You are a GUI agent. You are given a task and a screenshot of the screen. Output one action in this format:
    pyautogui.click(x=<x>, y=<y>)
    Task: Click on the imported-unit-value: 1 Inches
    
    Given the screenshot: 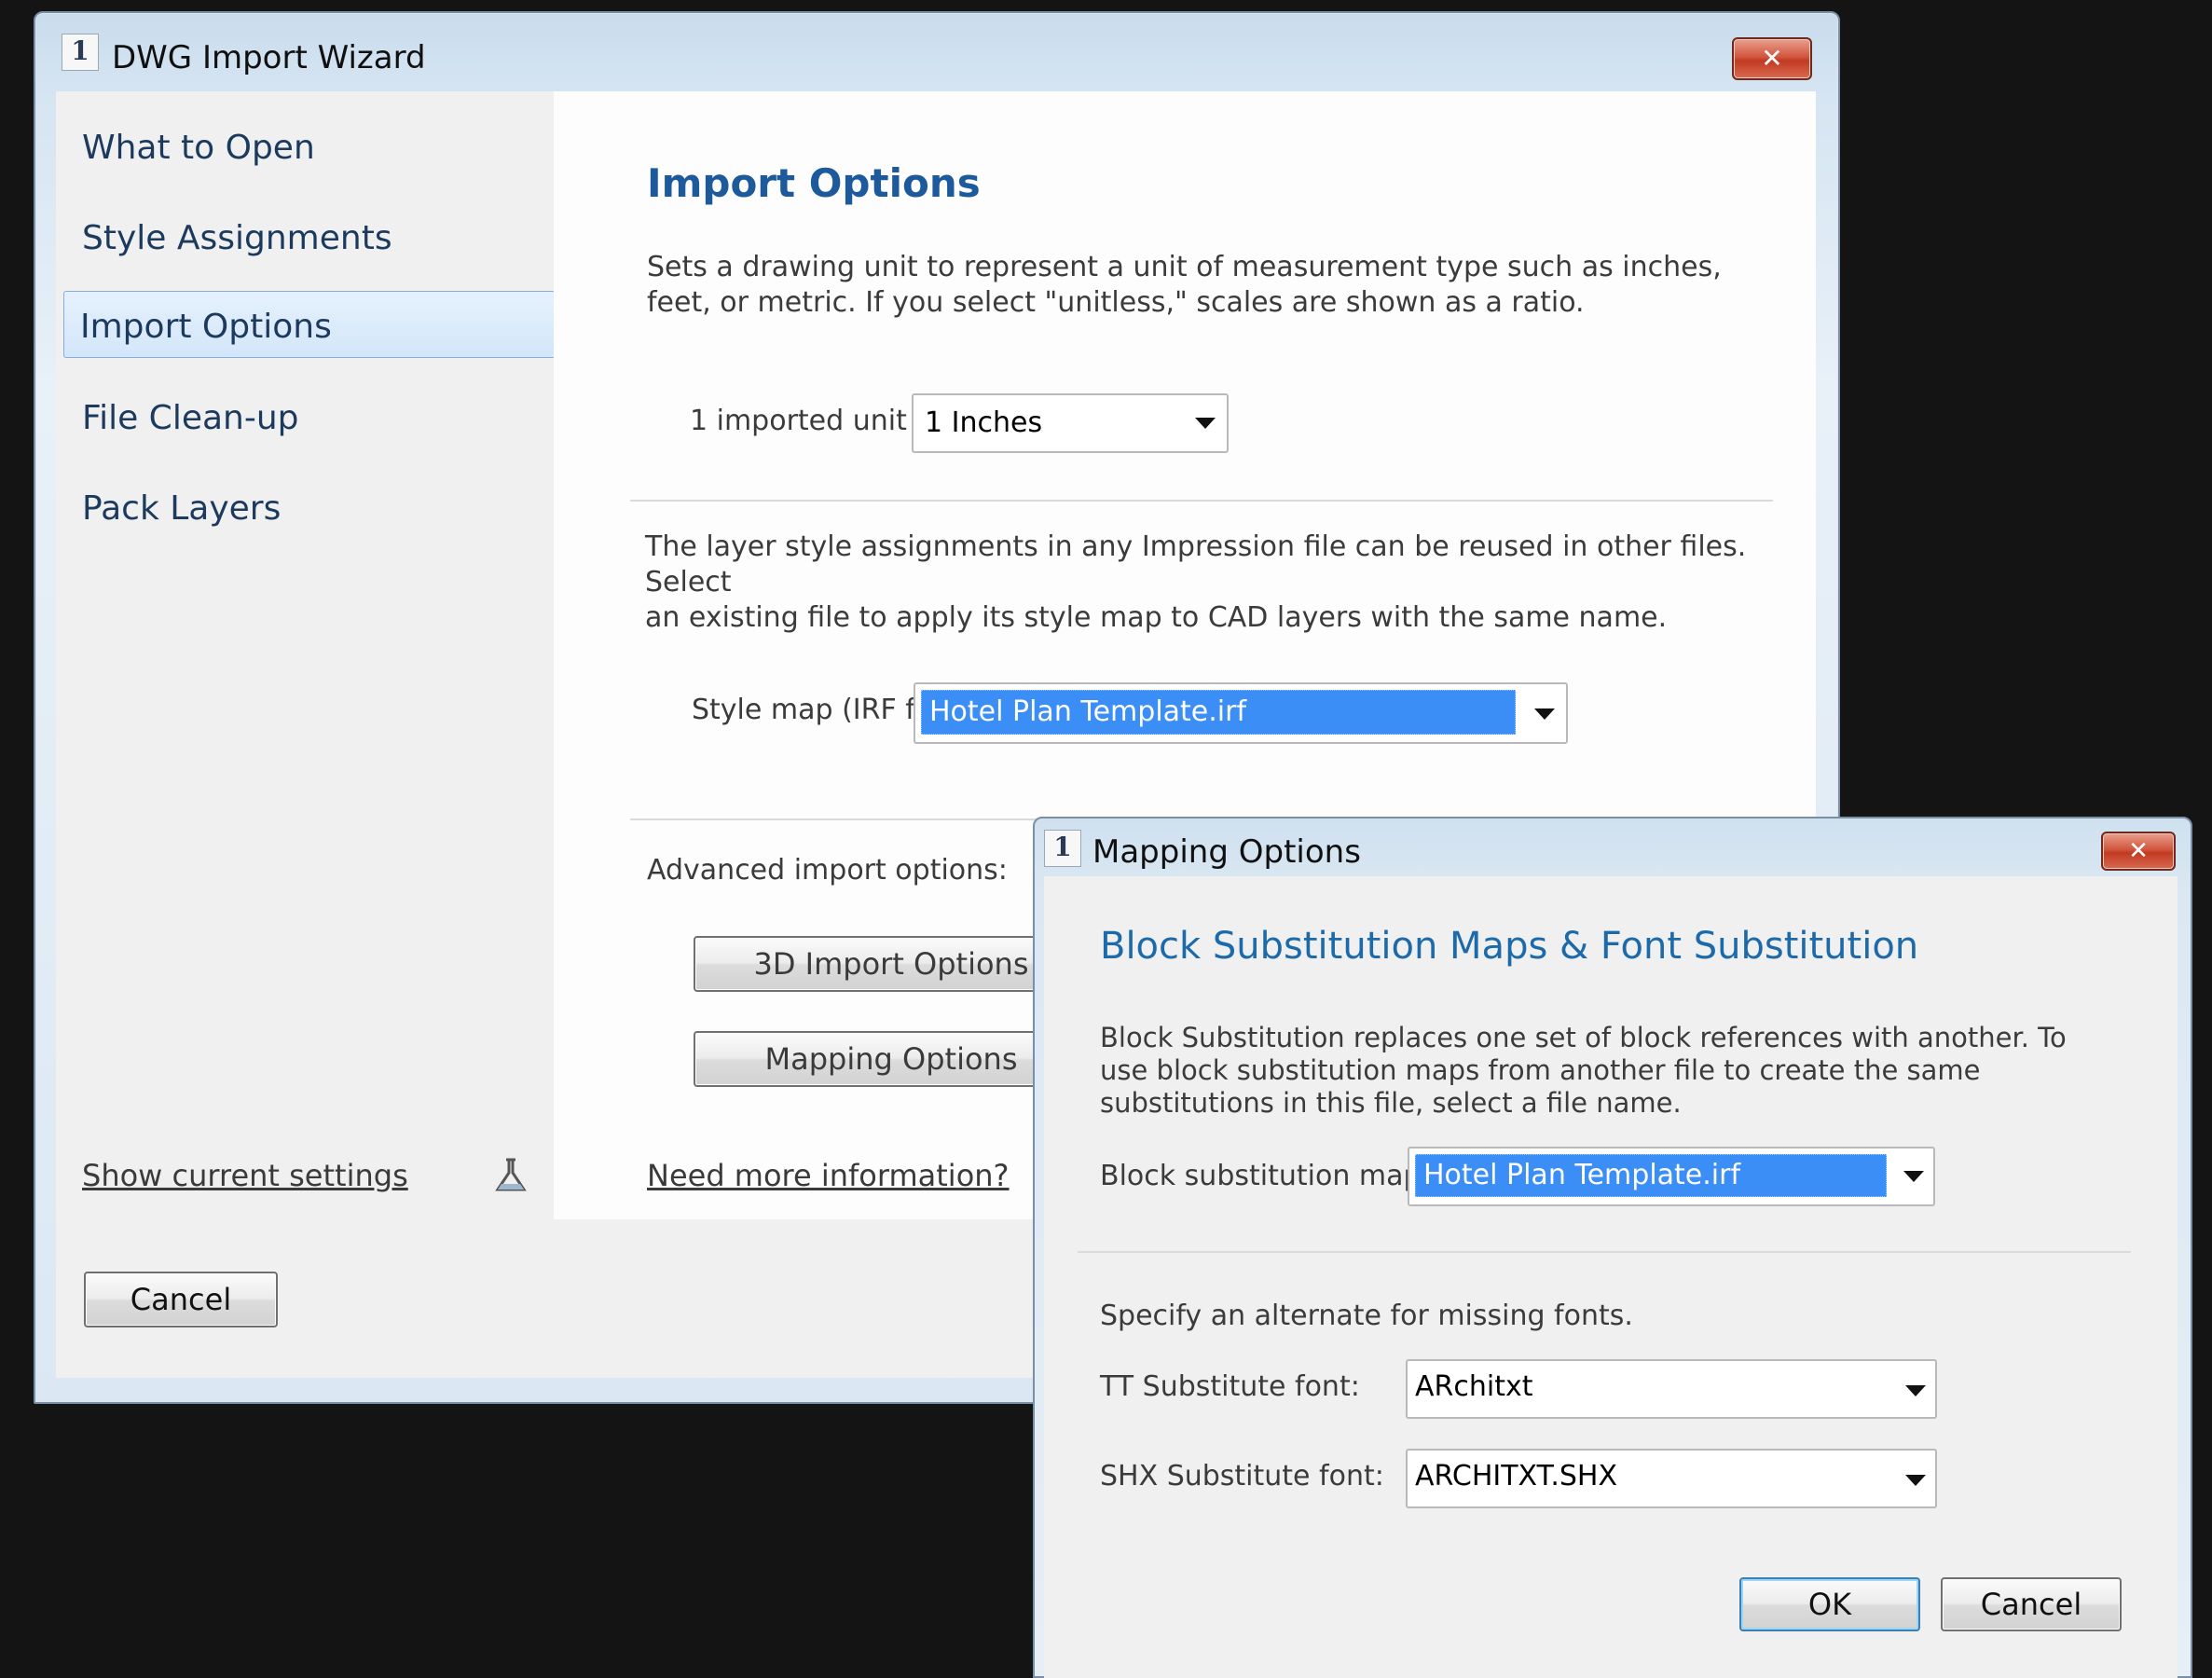 What is the action you would take?
    pyautogui.click(x=984, y=422)
    